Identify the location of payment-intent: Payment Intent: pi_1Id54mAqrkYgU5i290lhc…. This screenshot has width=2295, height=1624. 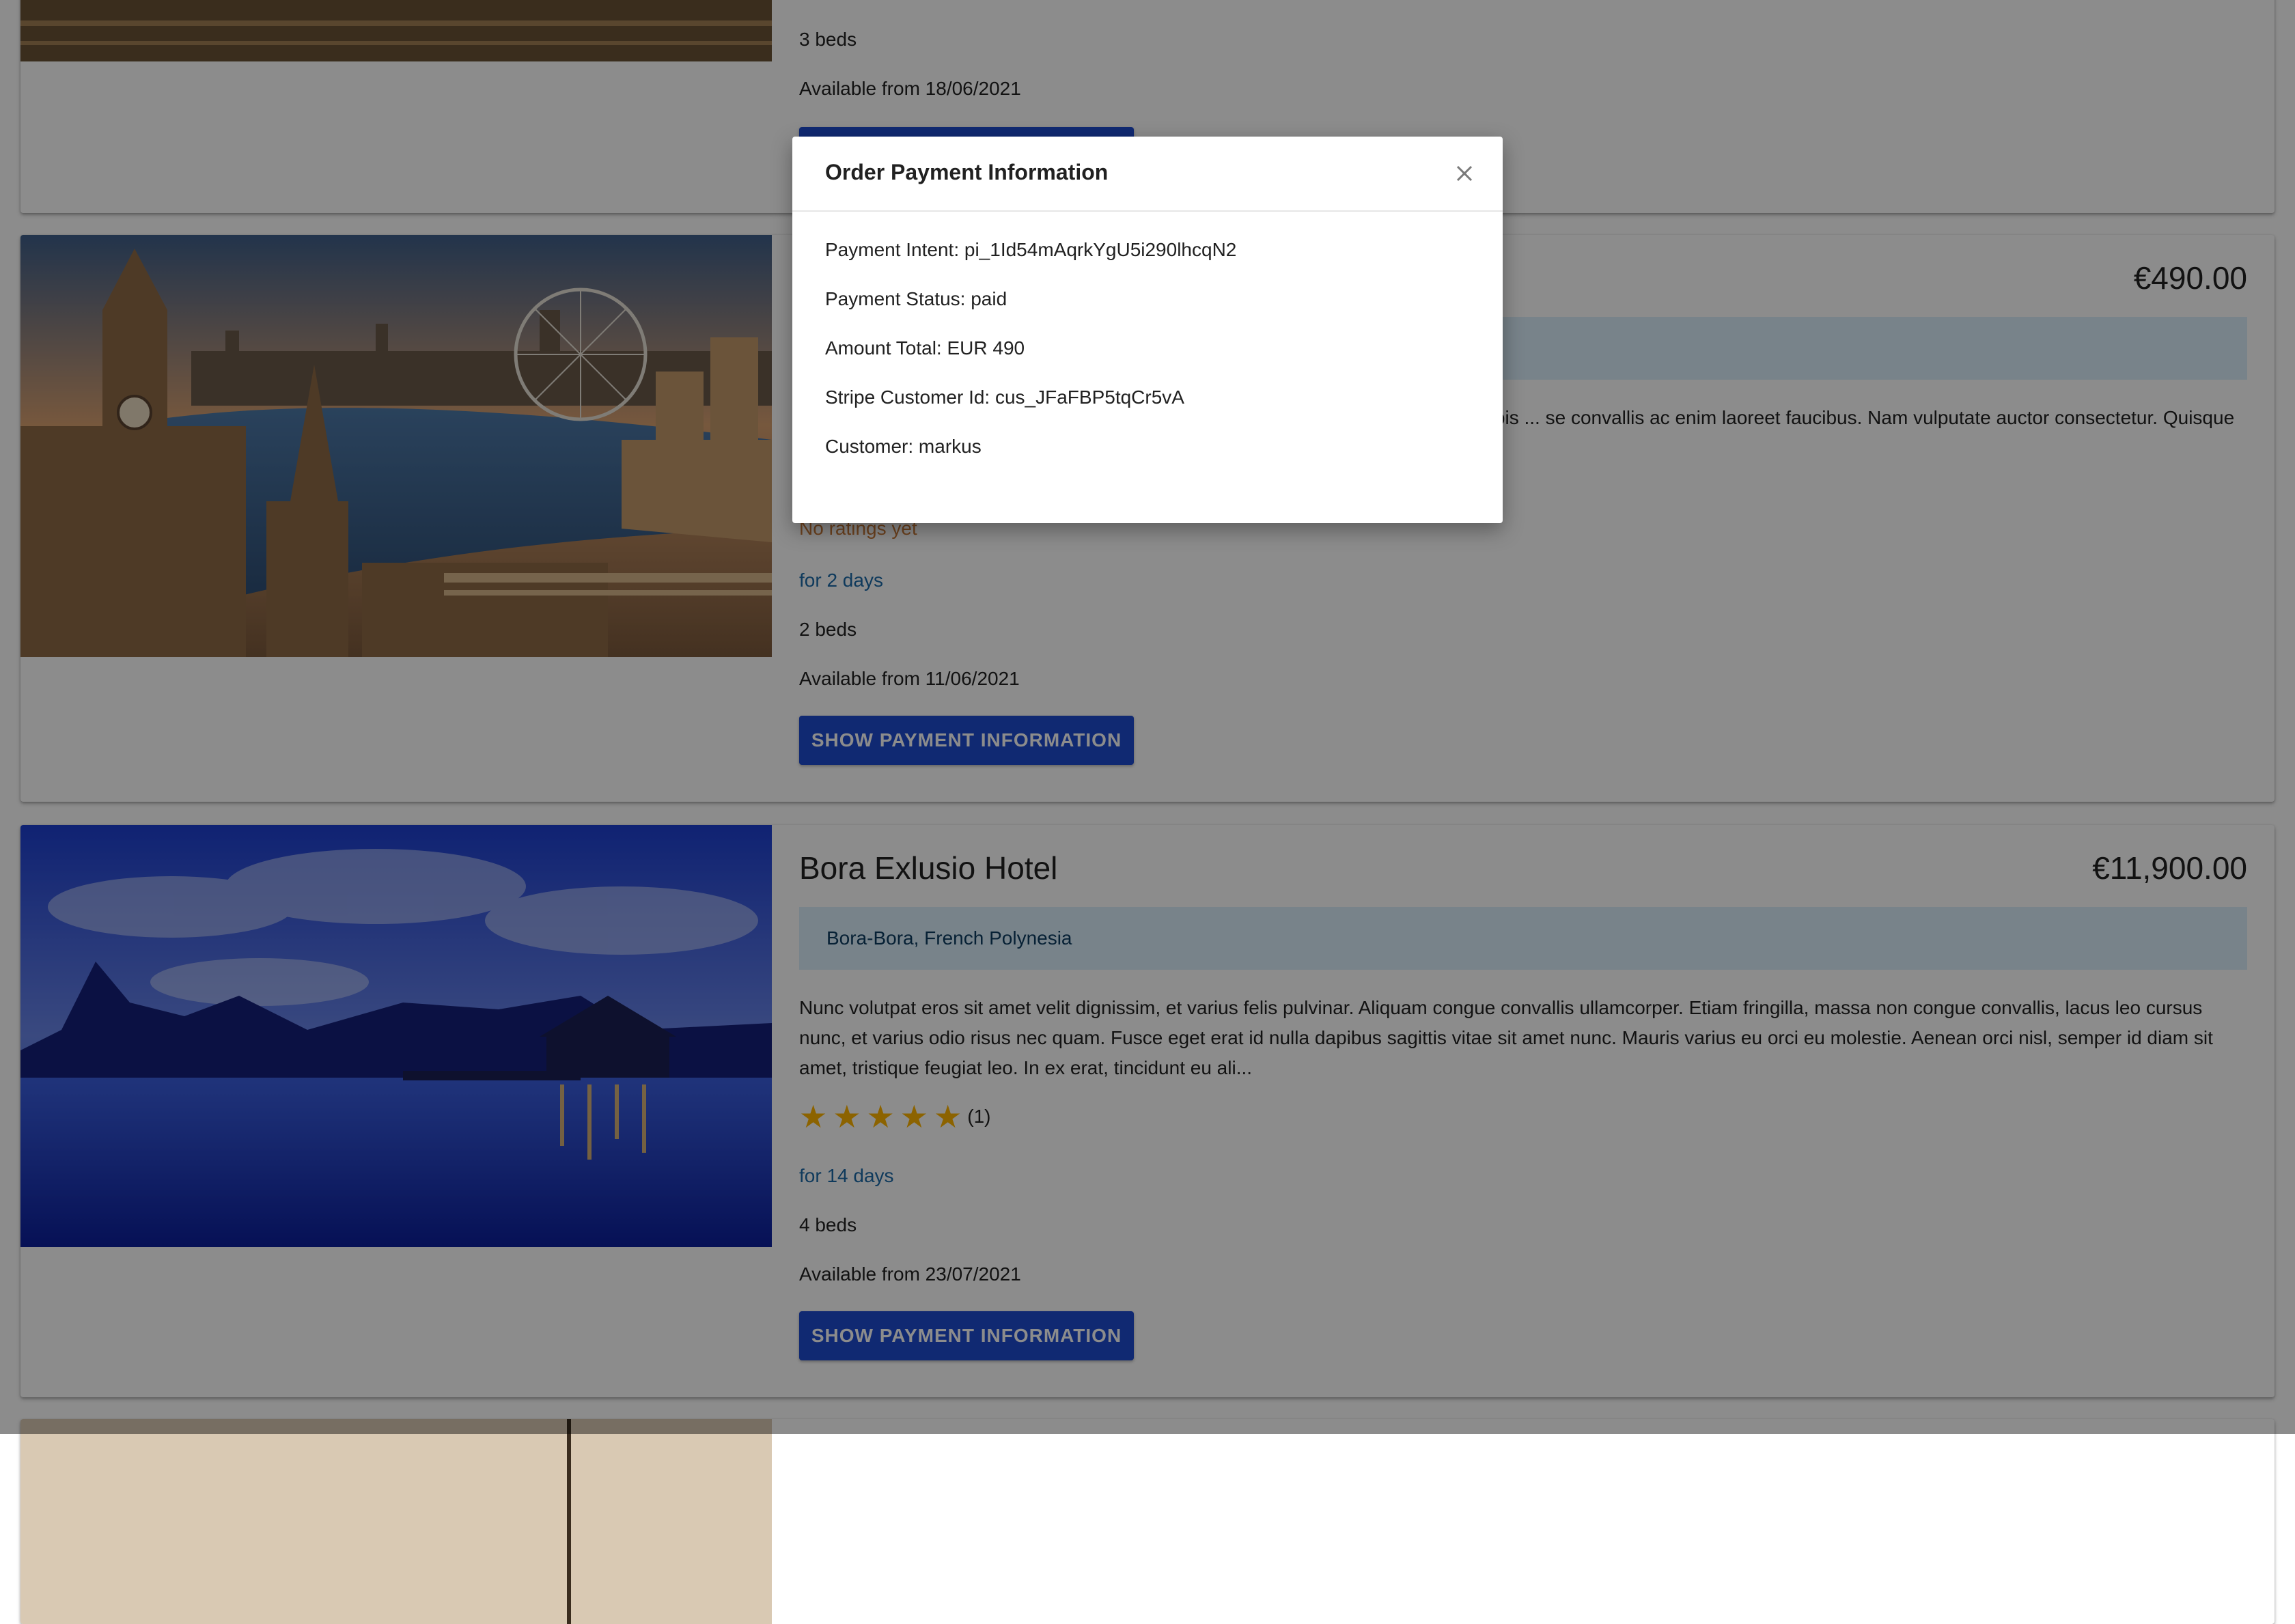
(1031, 249).